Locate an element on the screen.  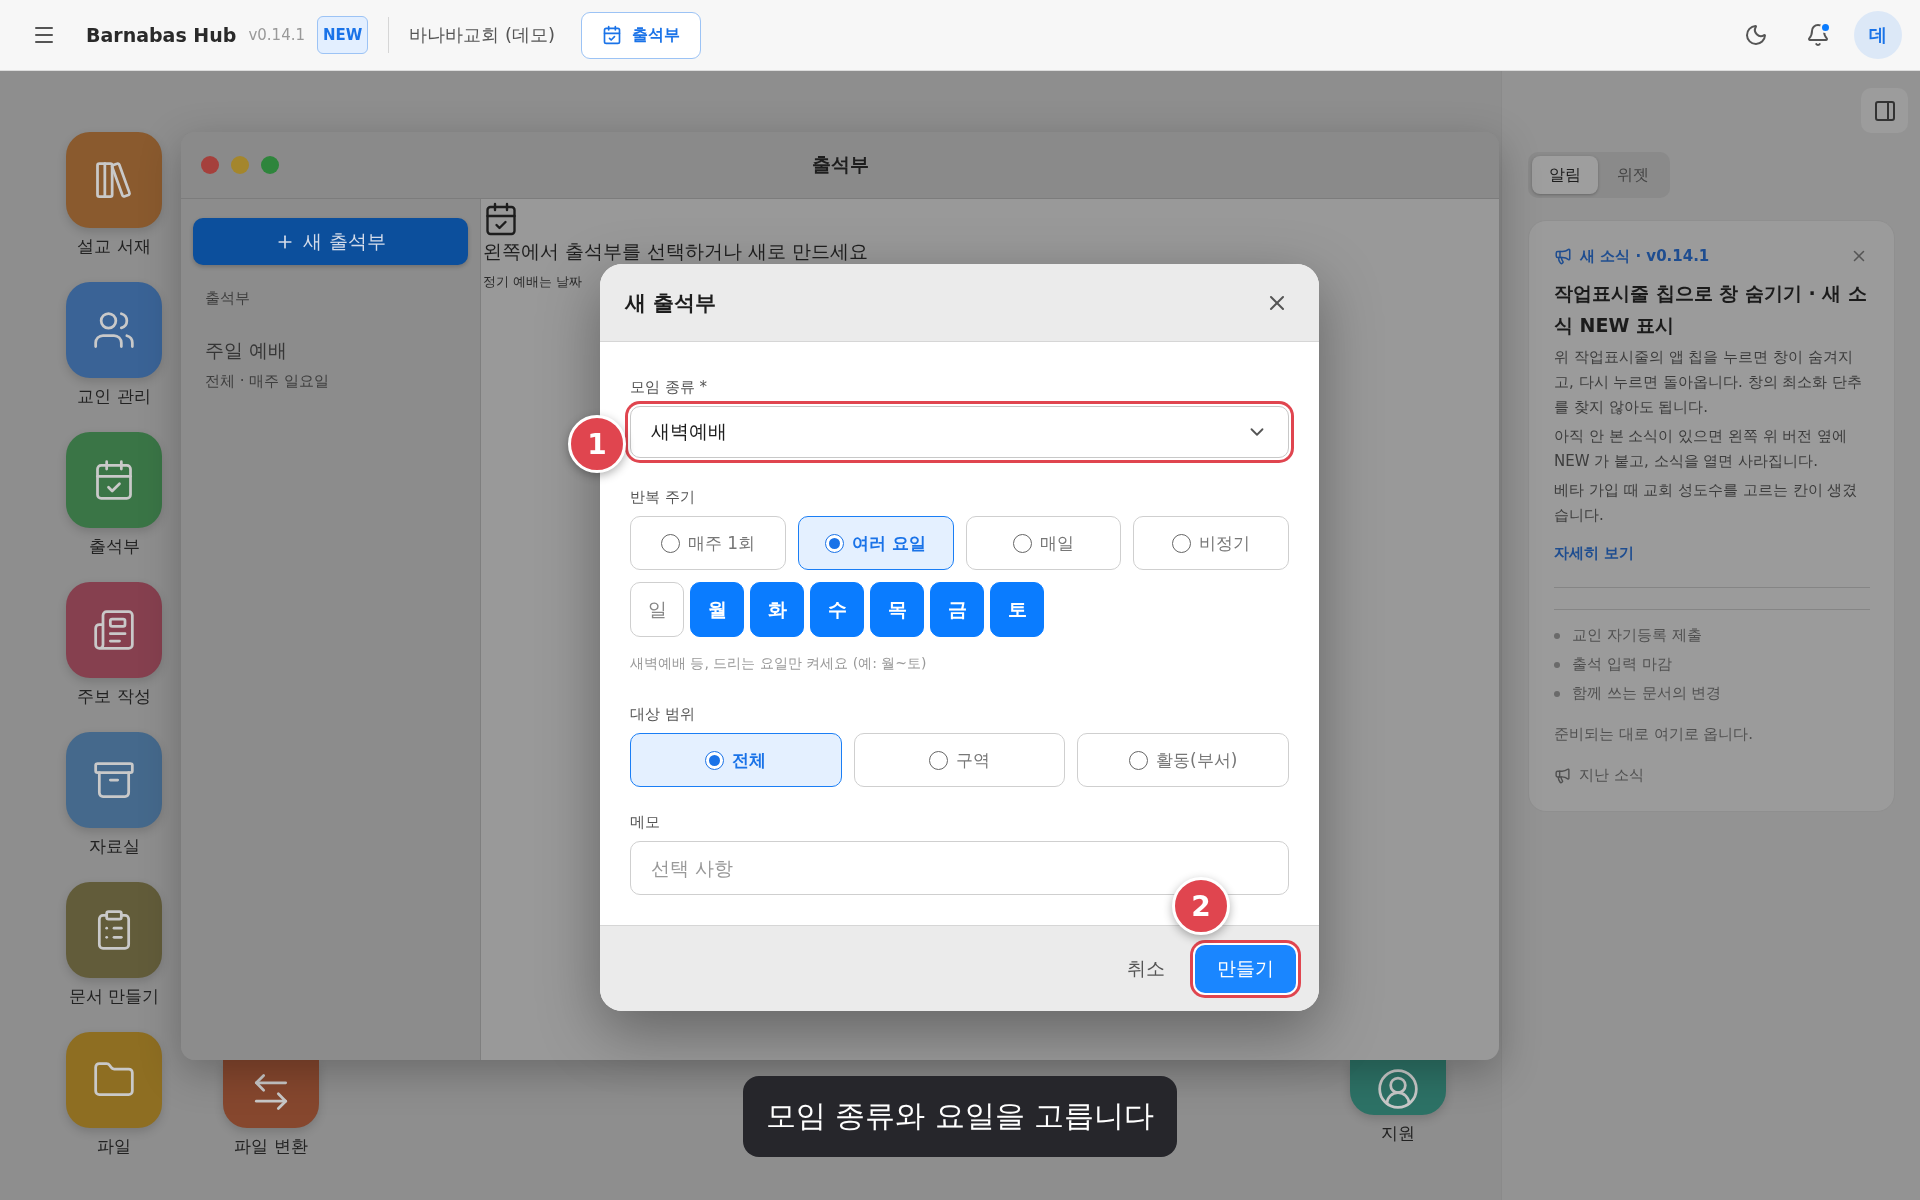
radio-option: 여러 요일 is located at coordinates (875, 543).